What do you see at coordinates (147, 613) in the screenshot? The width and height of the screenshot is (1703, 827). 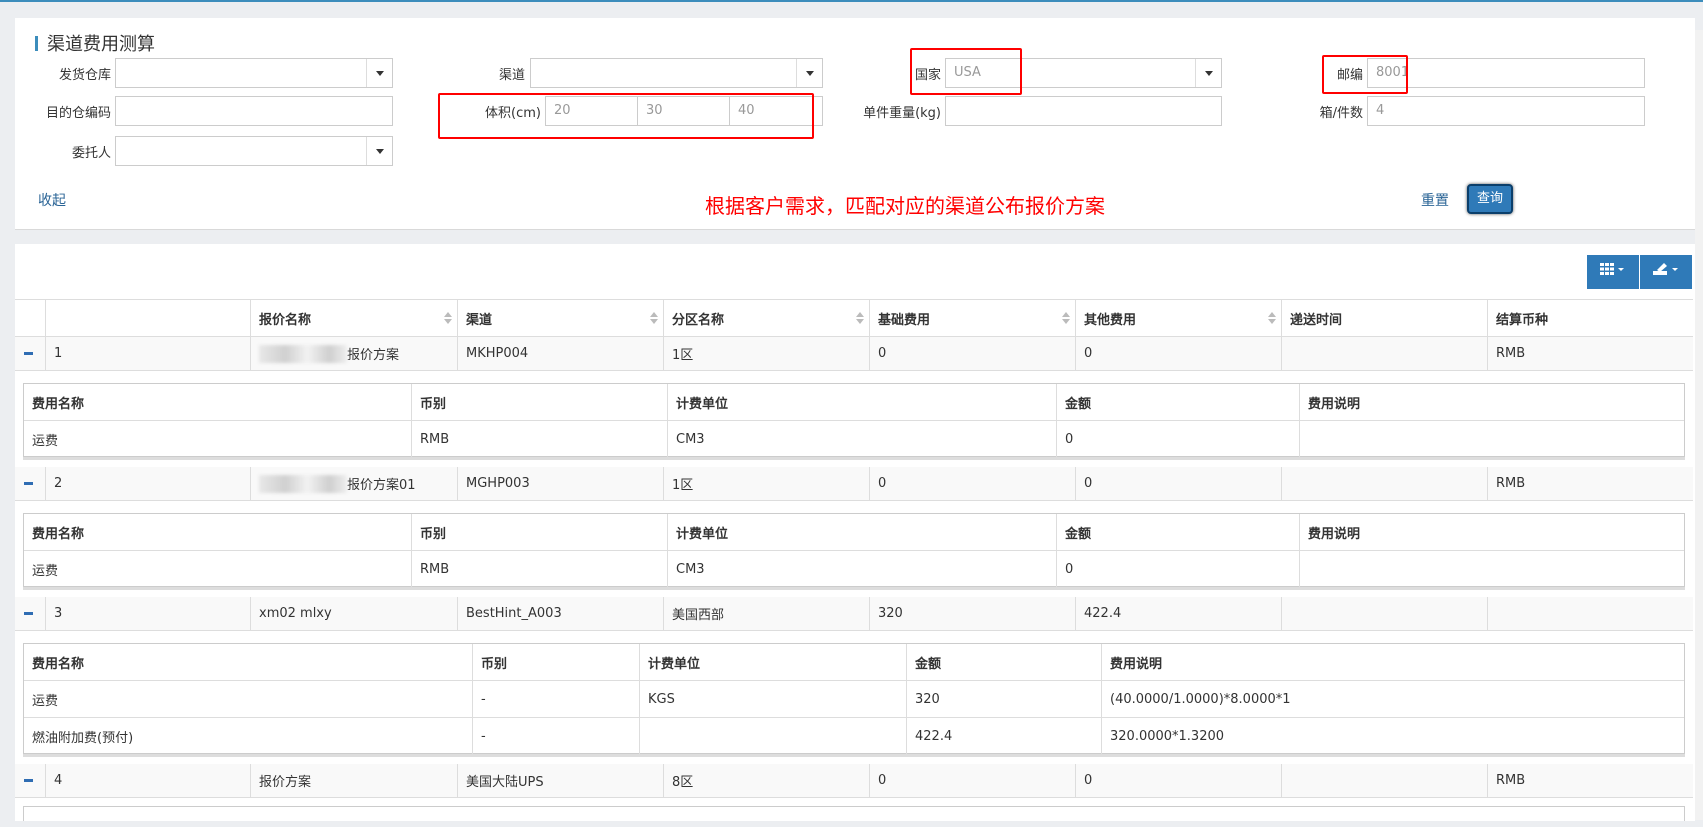 I see `row-index: 3` at bounding box center [147, 613].